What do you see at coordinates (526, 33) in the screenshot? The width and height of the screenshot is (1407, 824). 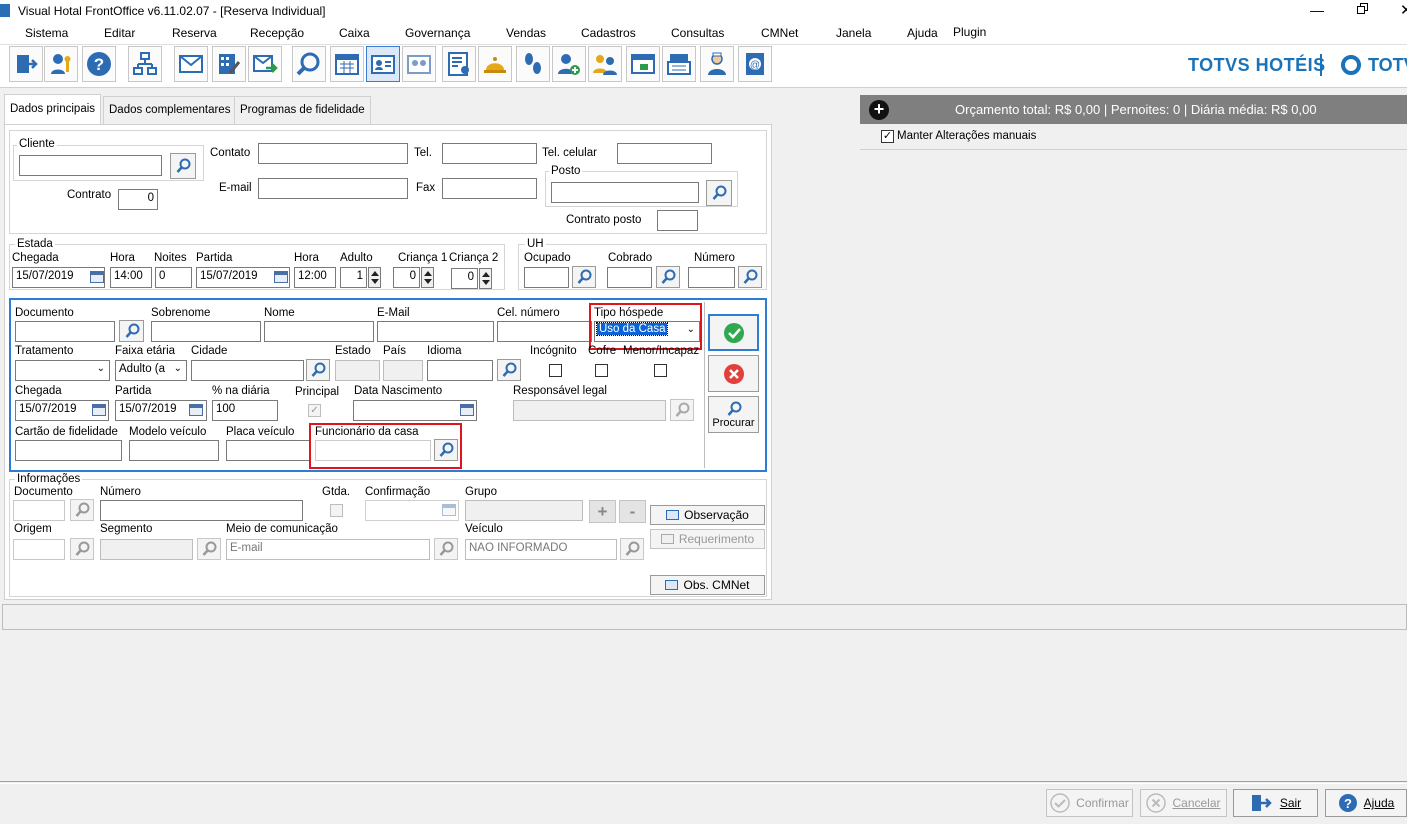 I see `menu-vendas: Vendas` at bounding box center [526, 33].